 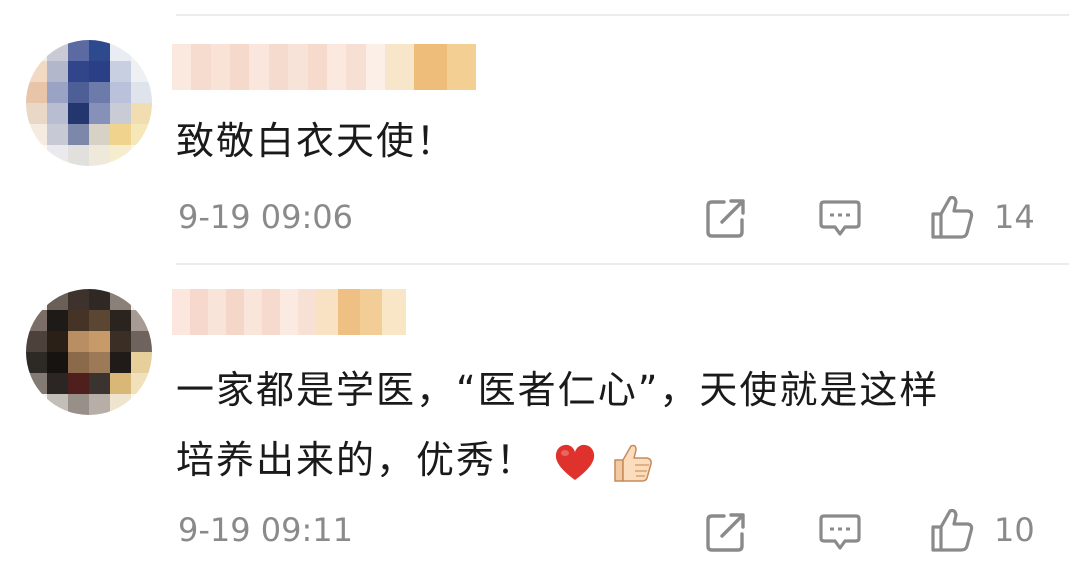 I want to click on heart-emoji, so click(x=575, y=462).